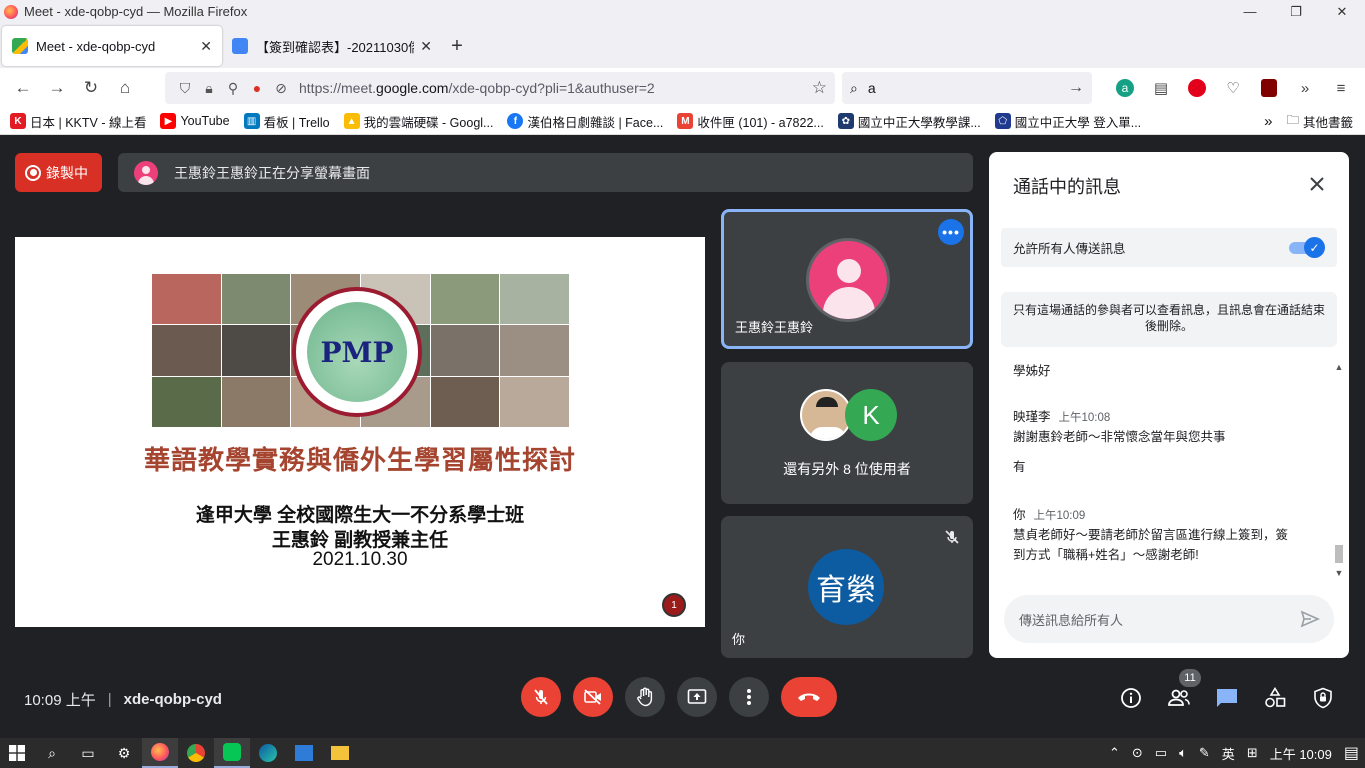  I want to click on pocket-icon: ♡, so click(1233, 88).